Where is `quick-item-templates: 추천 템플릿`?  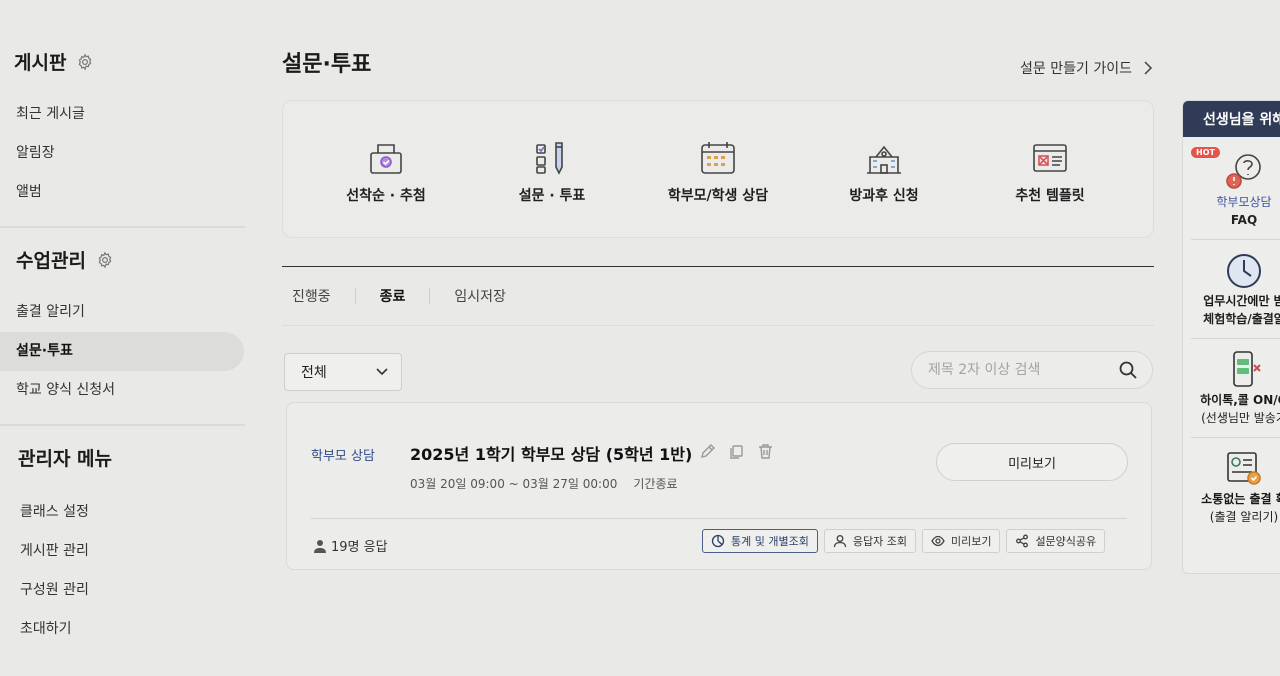 quick-item-templates: 추천 템플릿 is located at coordinates (1050, 169).